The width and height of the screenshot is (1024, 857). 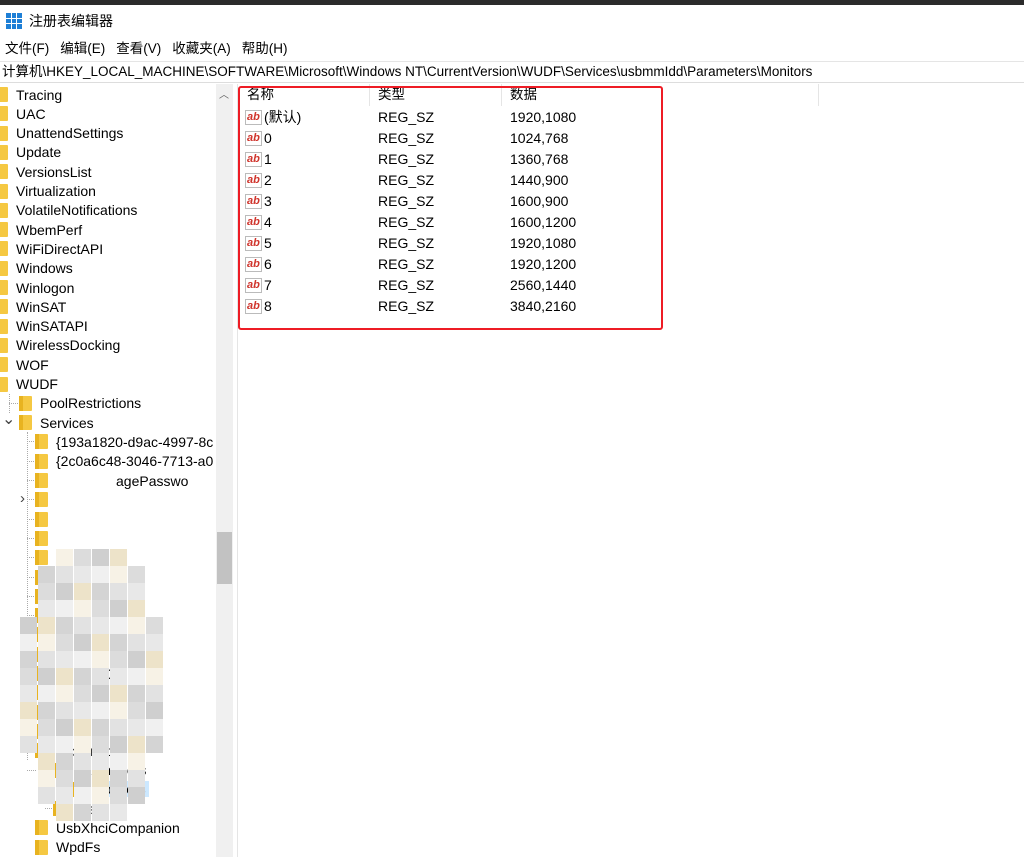 What do you see at coordinates (224, 93) in the screenshot?
I see `scroll-up-icon: ︿` at bounding box center [224, 93].